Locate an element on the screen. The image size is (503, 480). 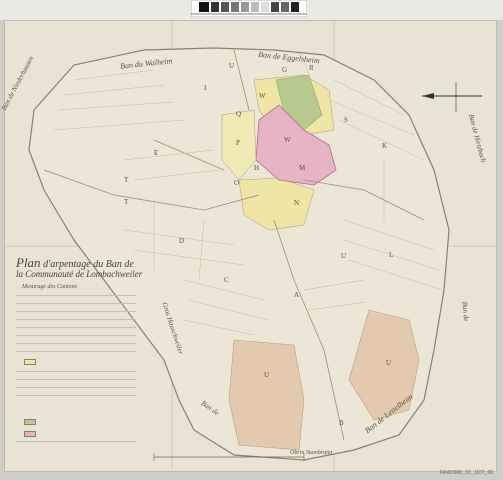
legend-swatch-pink is located at coordinates (30, 434).